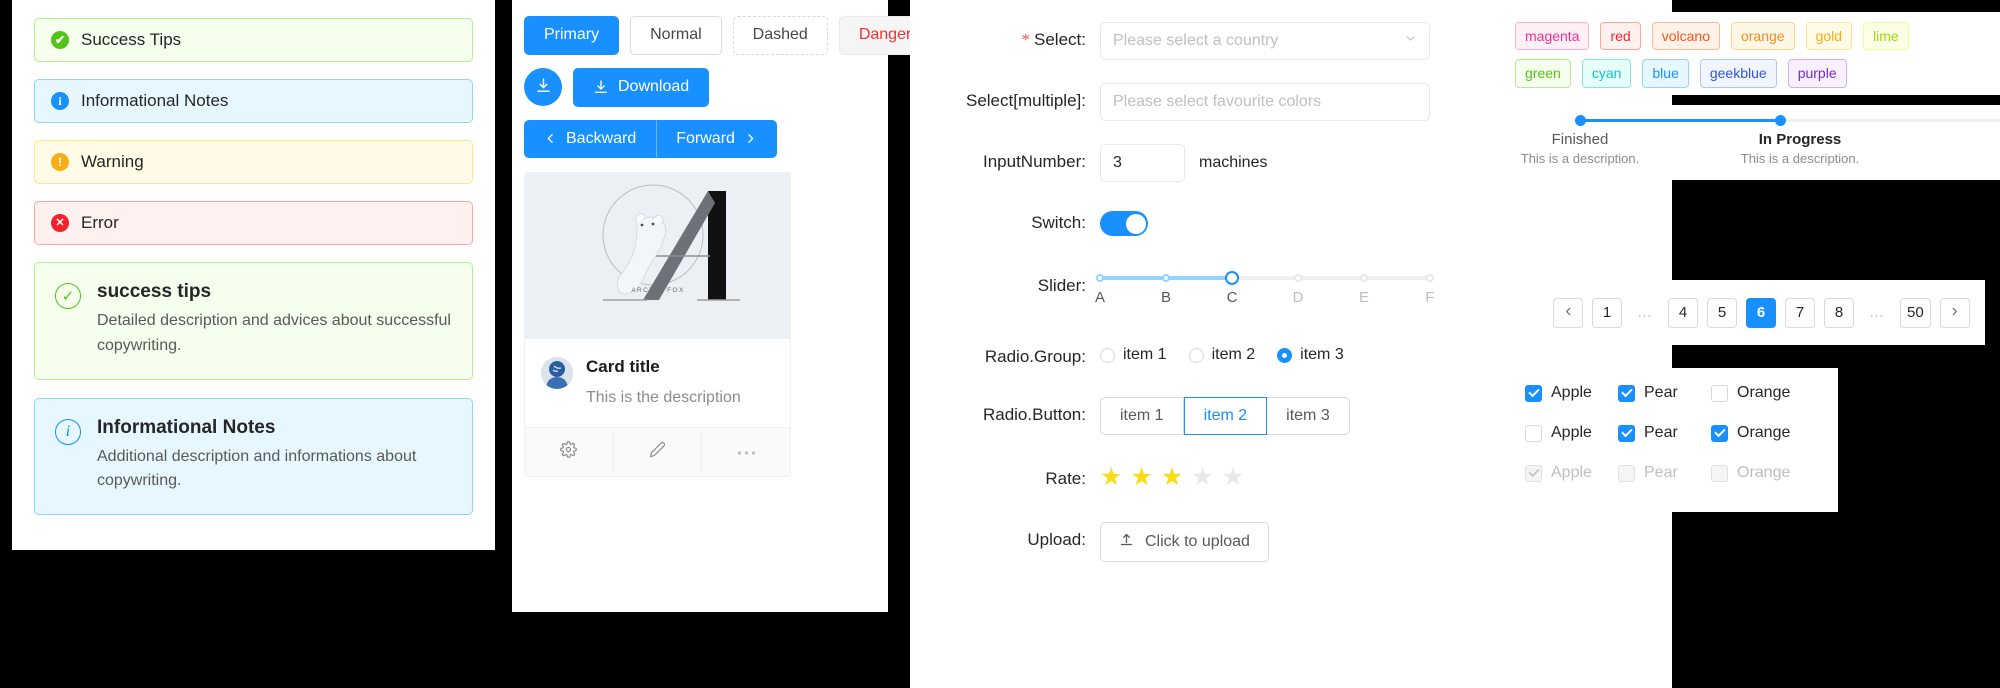  I want to click on tag-geekblue: geekblue, so click(1738, 73).